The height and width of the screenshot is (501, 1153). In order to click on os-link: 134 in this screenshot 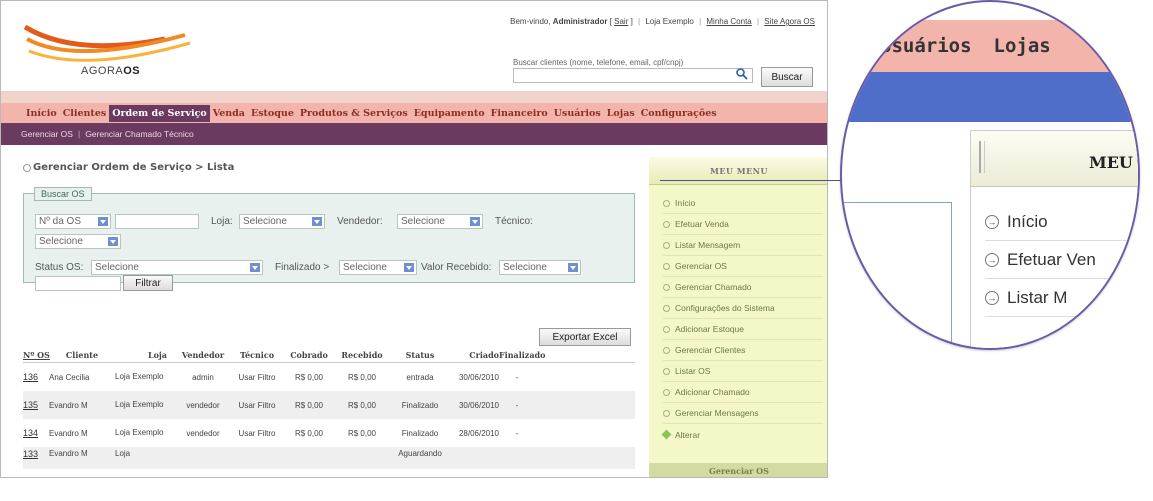, I will do `click(36, 433)`.